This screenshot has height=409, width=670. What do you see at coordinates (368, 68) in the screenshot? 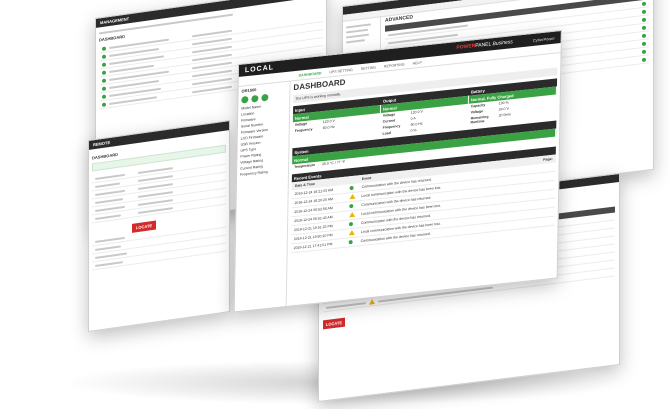
I see `menu-setting: SETTING` at bounding box center [368, 68].